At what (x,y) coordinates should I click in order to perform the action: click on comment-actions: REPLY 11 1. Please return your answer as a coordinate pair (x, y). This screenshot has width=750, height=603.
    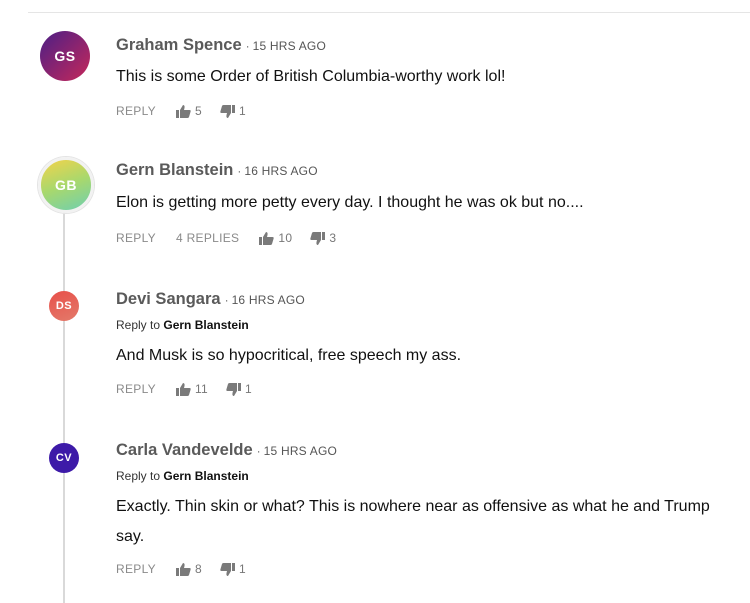
    Looking at the image, I should click on (193, 389).